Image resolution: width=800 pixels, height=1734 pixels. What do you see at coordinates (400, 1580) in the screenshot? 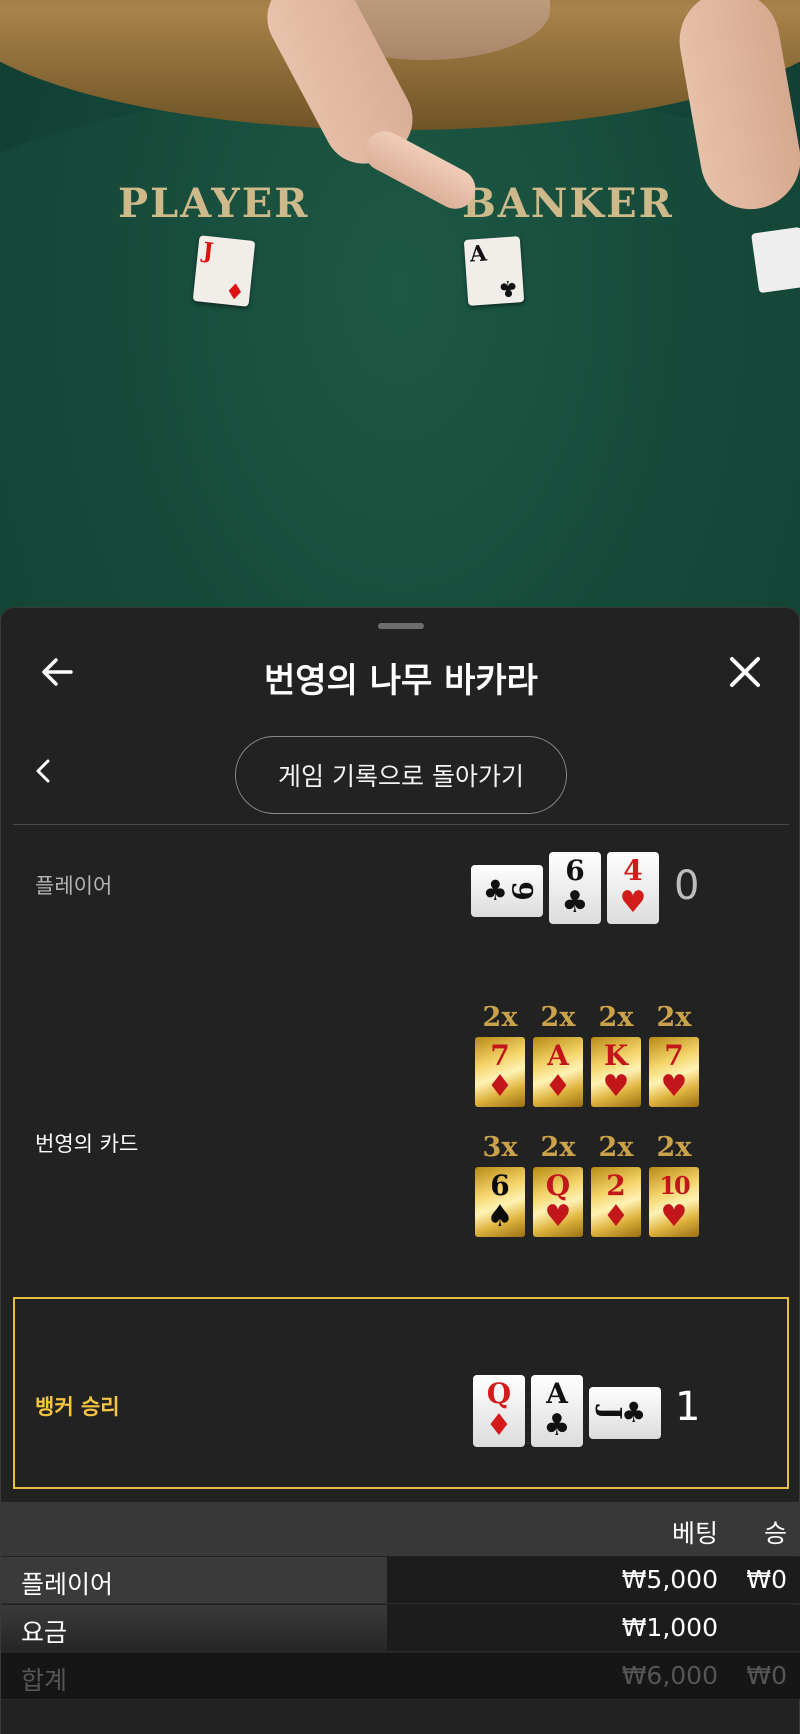
I see `table-row: 플레이어 ₩5,000 ₩0` at bounding box center [400, 1580].